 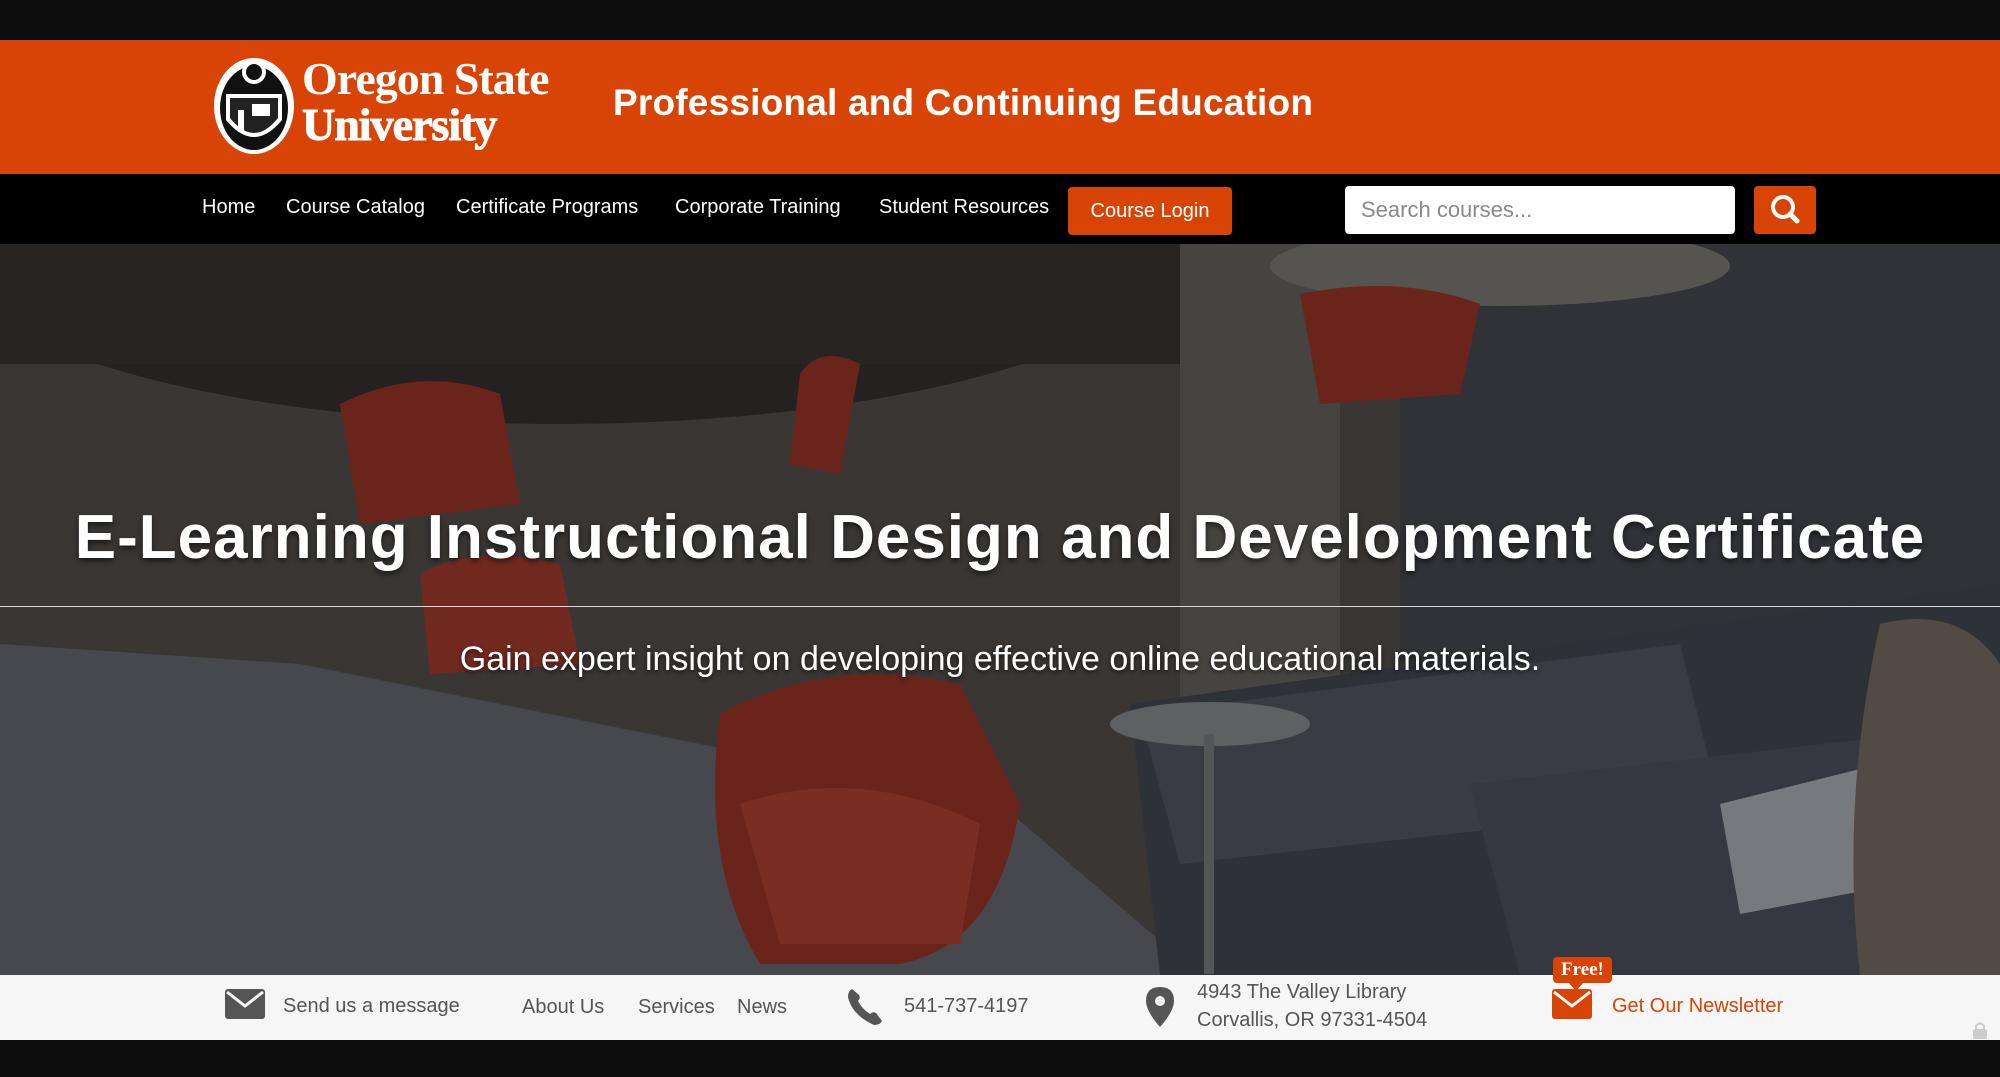 I want to click on nav-home: Home, so click(x=228, y=207).